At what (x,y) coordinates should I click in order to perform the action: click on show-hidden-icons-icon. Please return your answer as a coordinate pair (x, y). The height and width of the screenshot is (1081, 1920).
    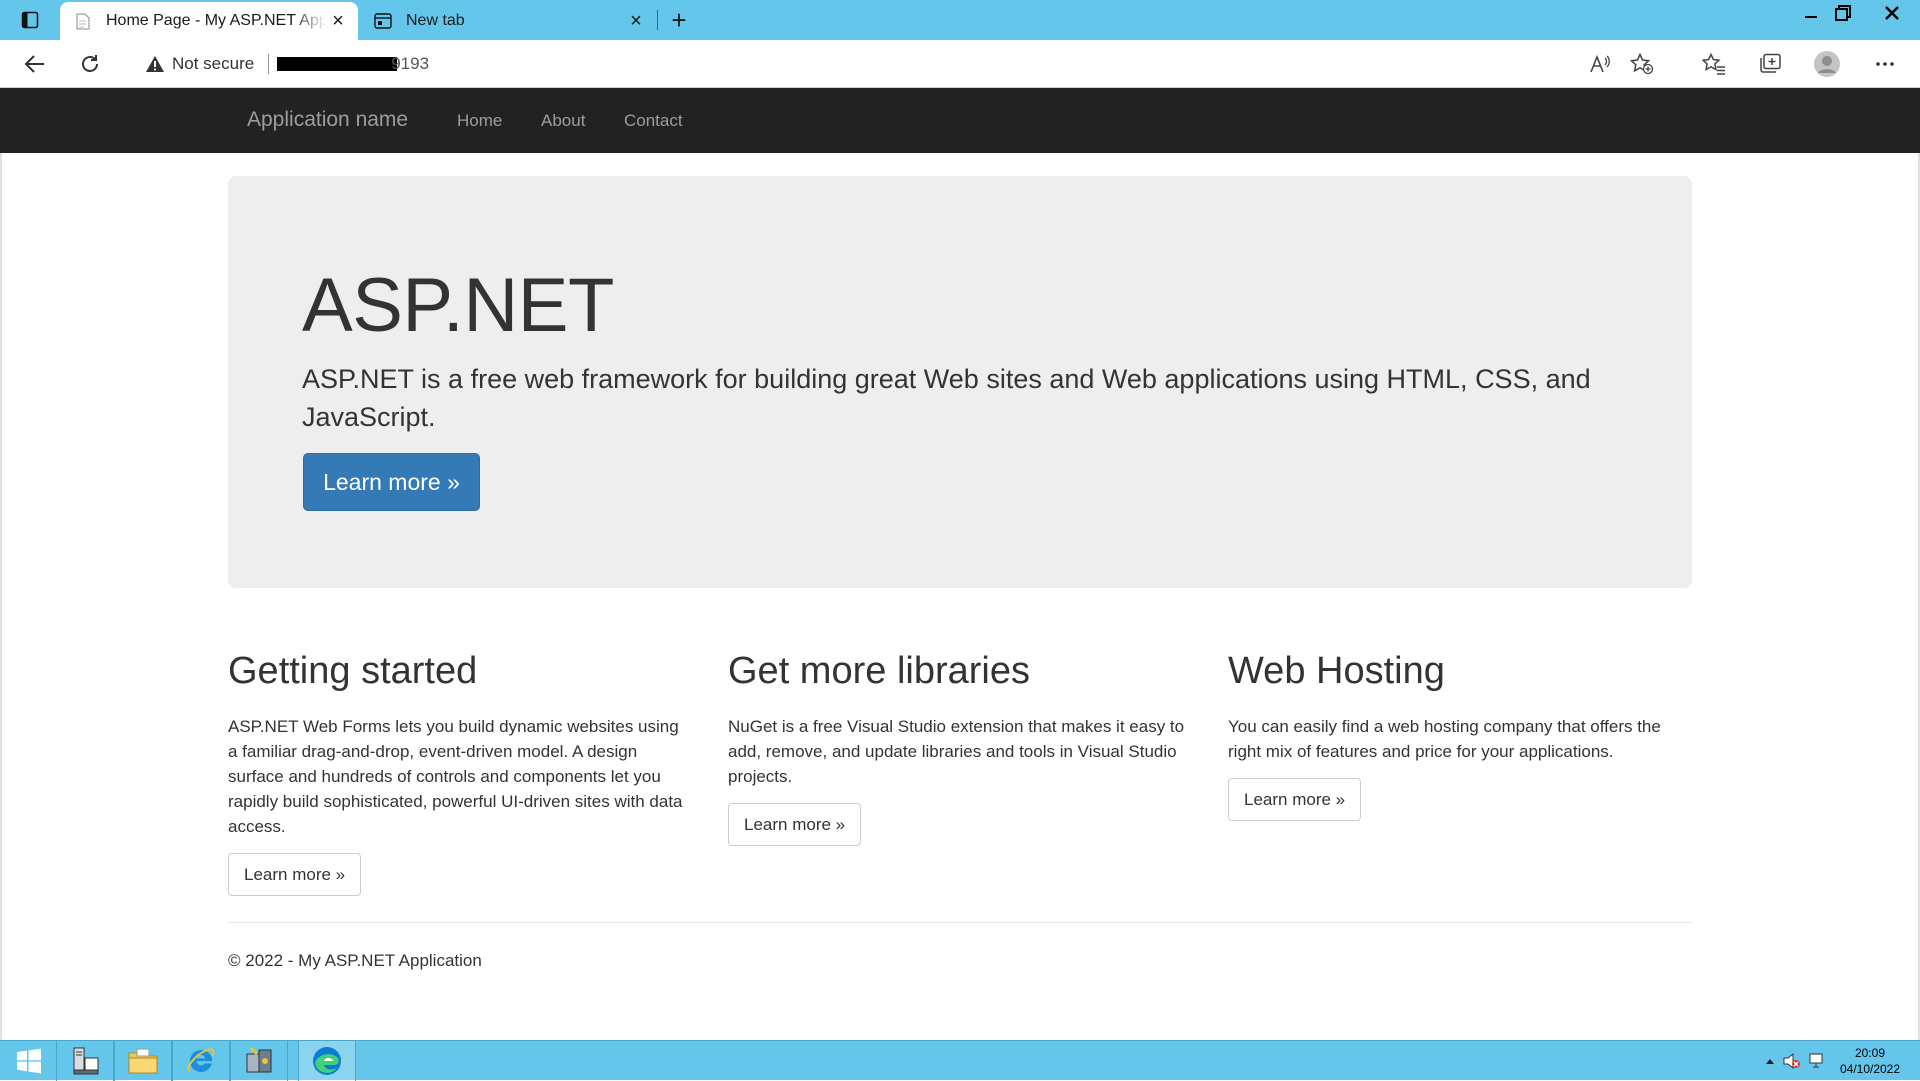
    Looking at the image, I should click on (1770, 1061).